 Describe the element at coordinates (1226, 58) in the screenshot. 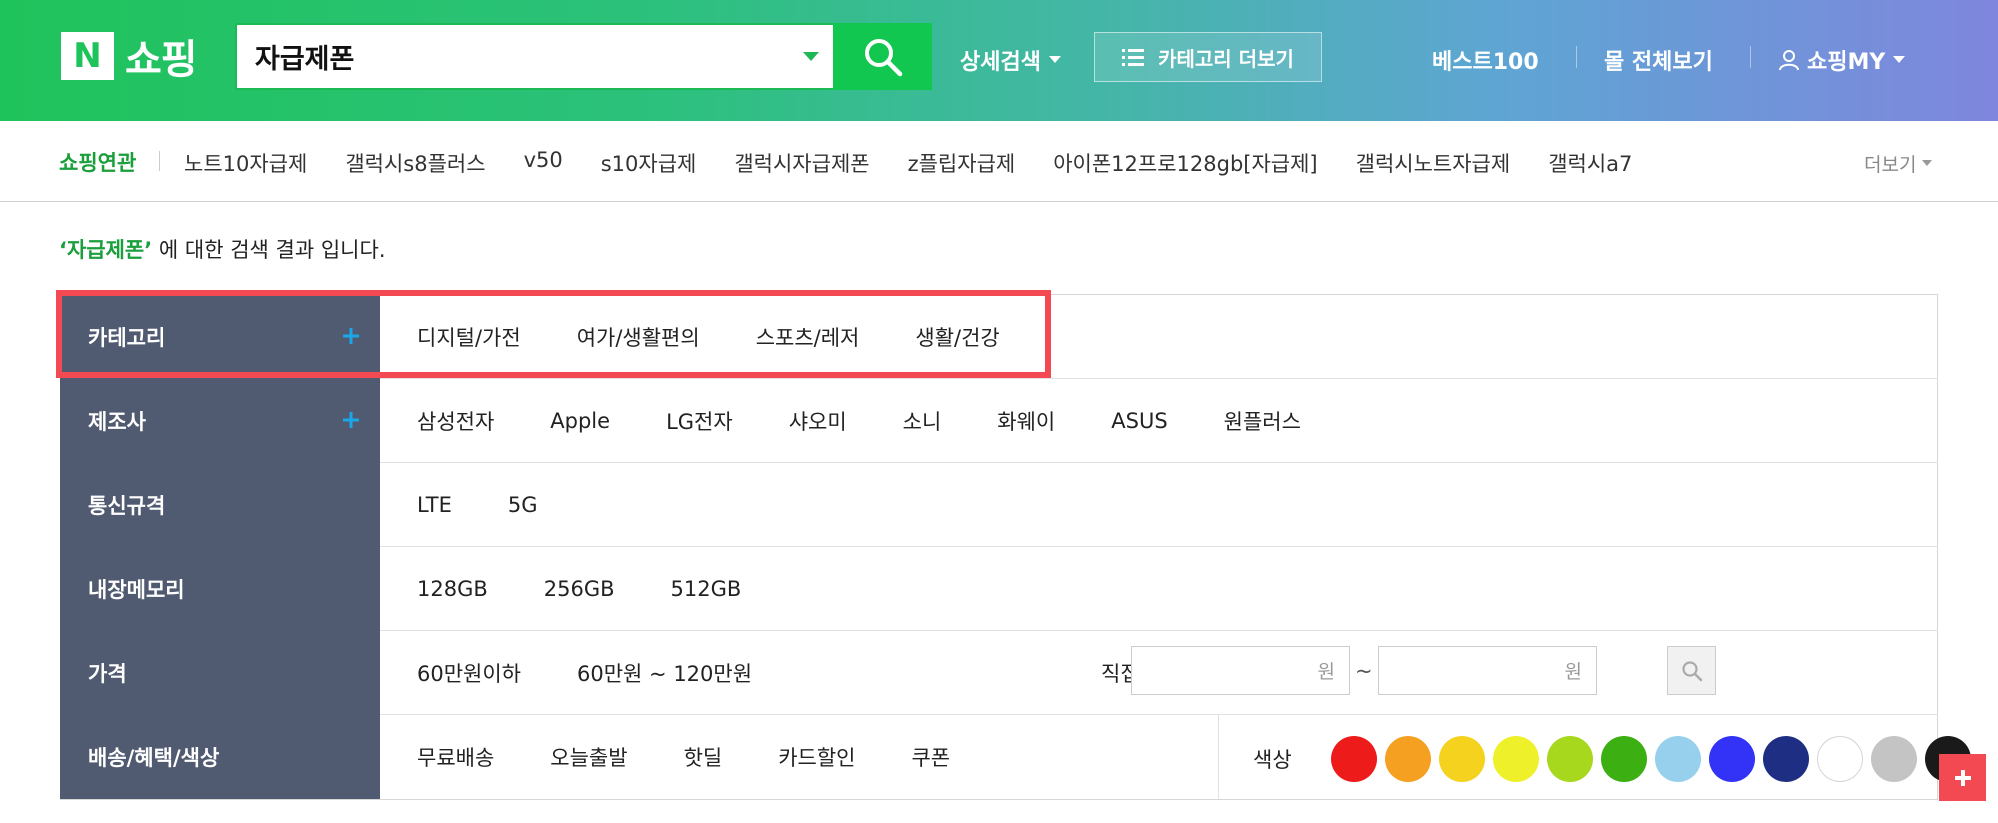

I see `category-more-label: 카테고리 더보기` at that location.